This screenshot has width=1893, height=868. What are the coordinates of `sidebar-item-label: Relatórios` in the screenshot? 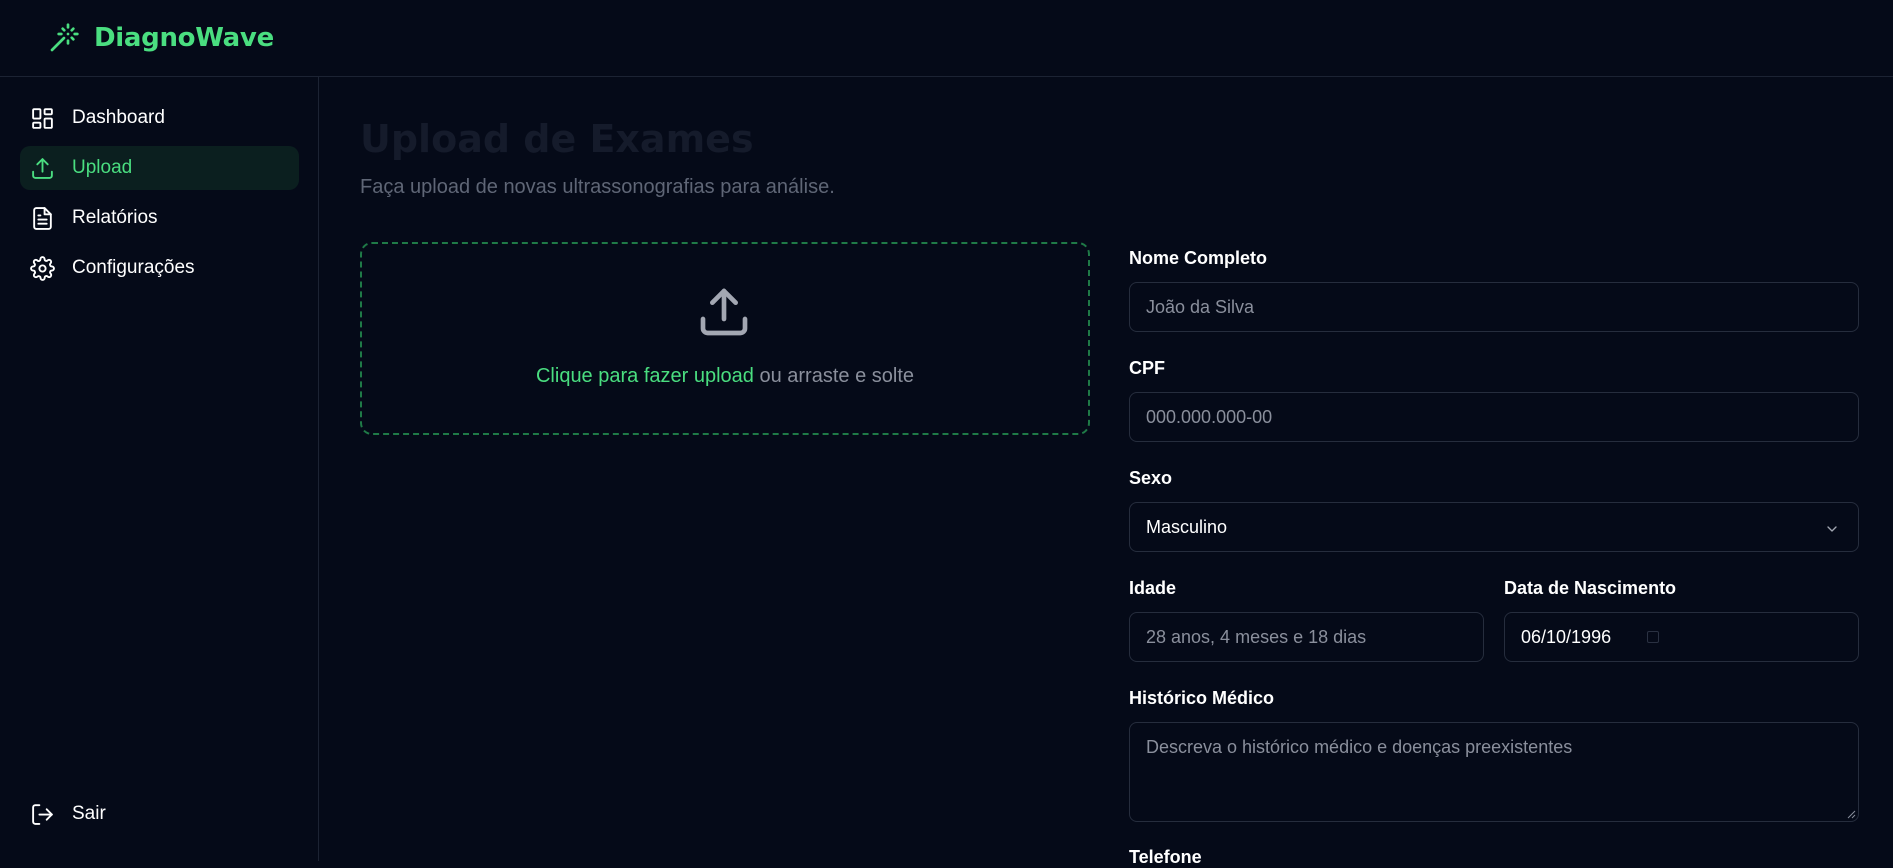 It's located at (115, 217).